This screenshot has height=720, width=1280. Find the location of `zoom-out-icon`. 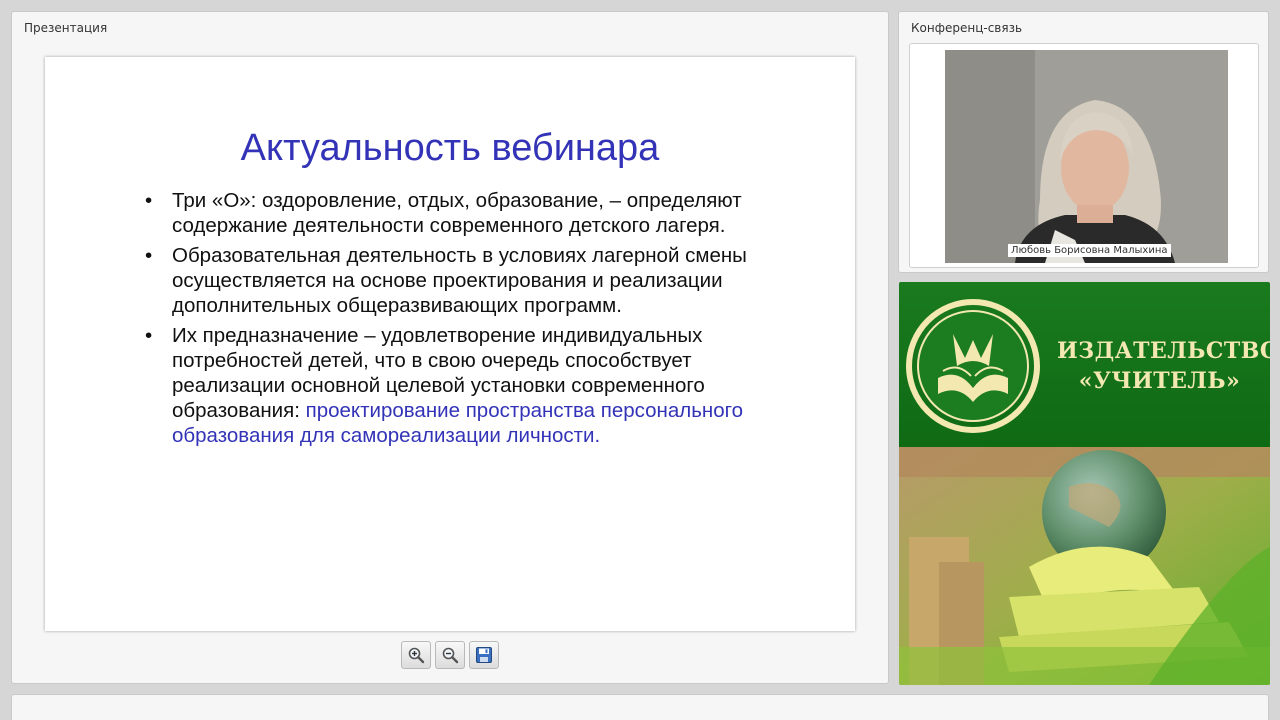

zoom-out-icon is located at coordinates (450, 655).